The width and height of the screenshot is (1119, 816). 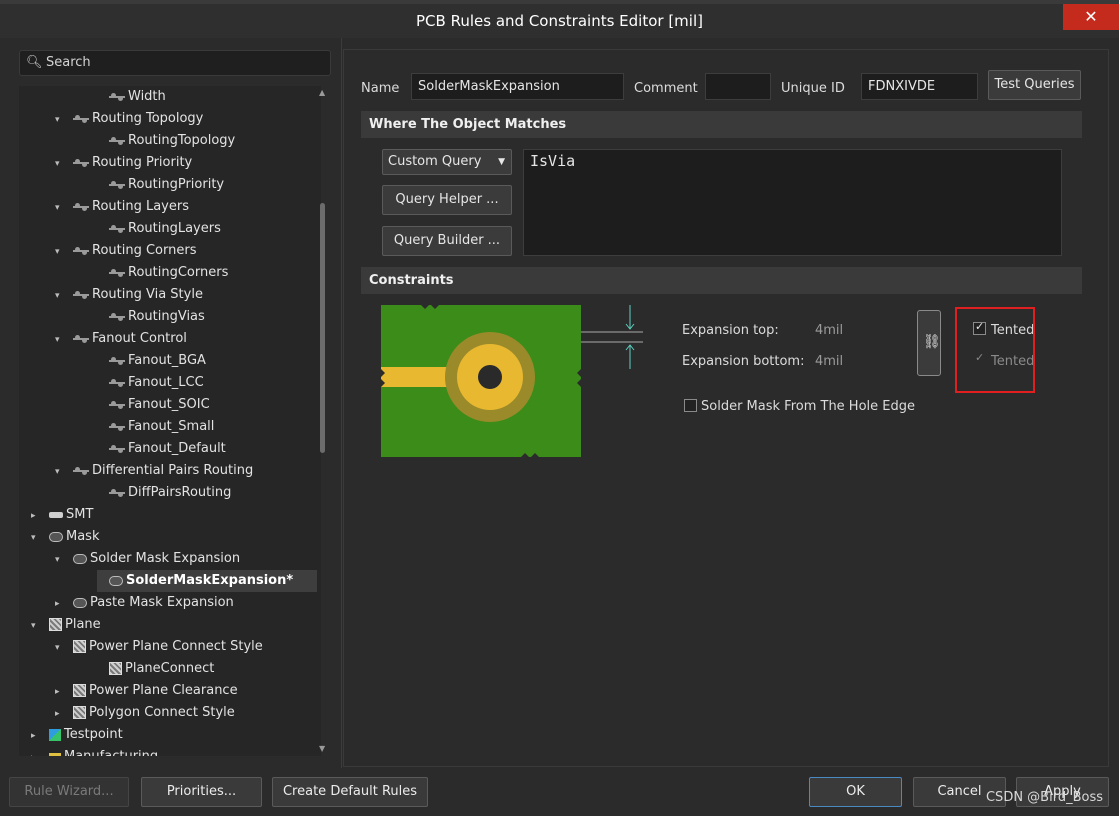 What do you see at coordinates (147, 559) in the screenshot?
I see `tree-item: ▾ Solder Mask Expansion` at bounding box center [147, 559].